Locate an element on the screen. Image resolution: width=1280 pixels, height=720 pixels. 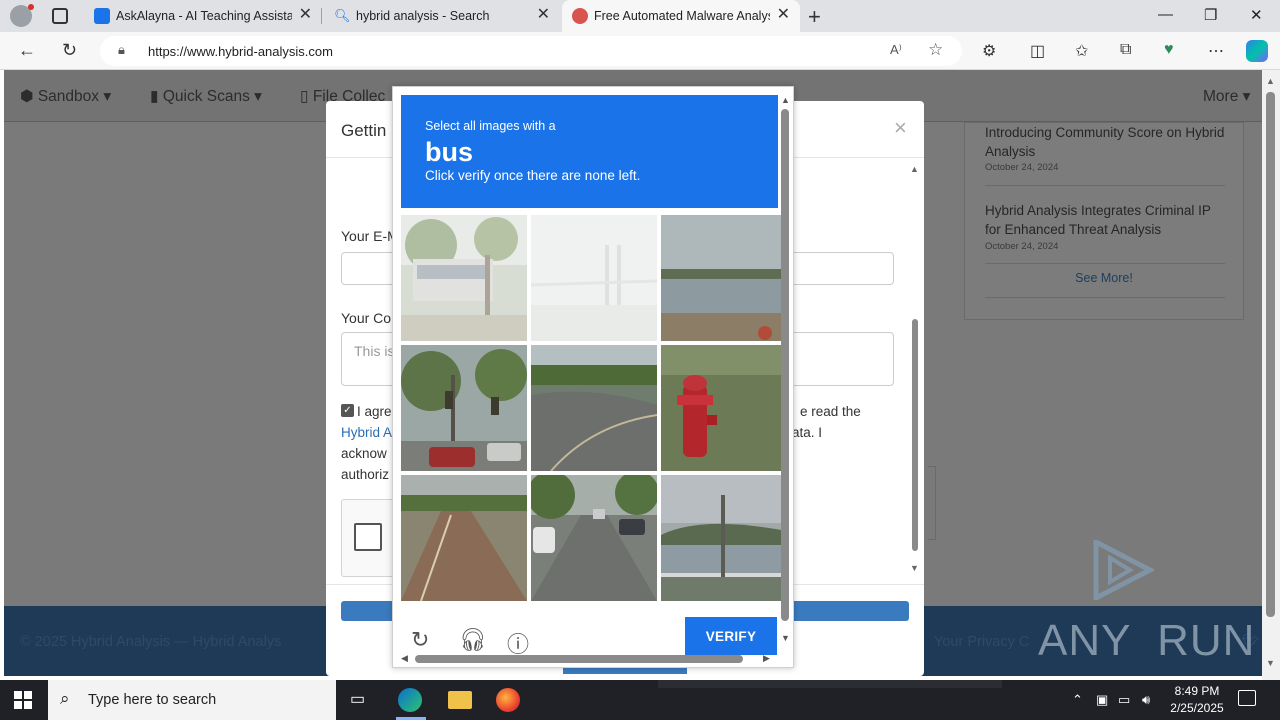
challenge-vertical-scrollbar: ▲ ▼ is located at coordinates (785, 369).